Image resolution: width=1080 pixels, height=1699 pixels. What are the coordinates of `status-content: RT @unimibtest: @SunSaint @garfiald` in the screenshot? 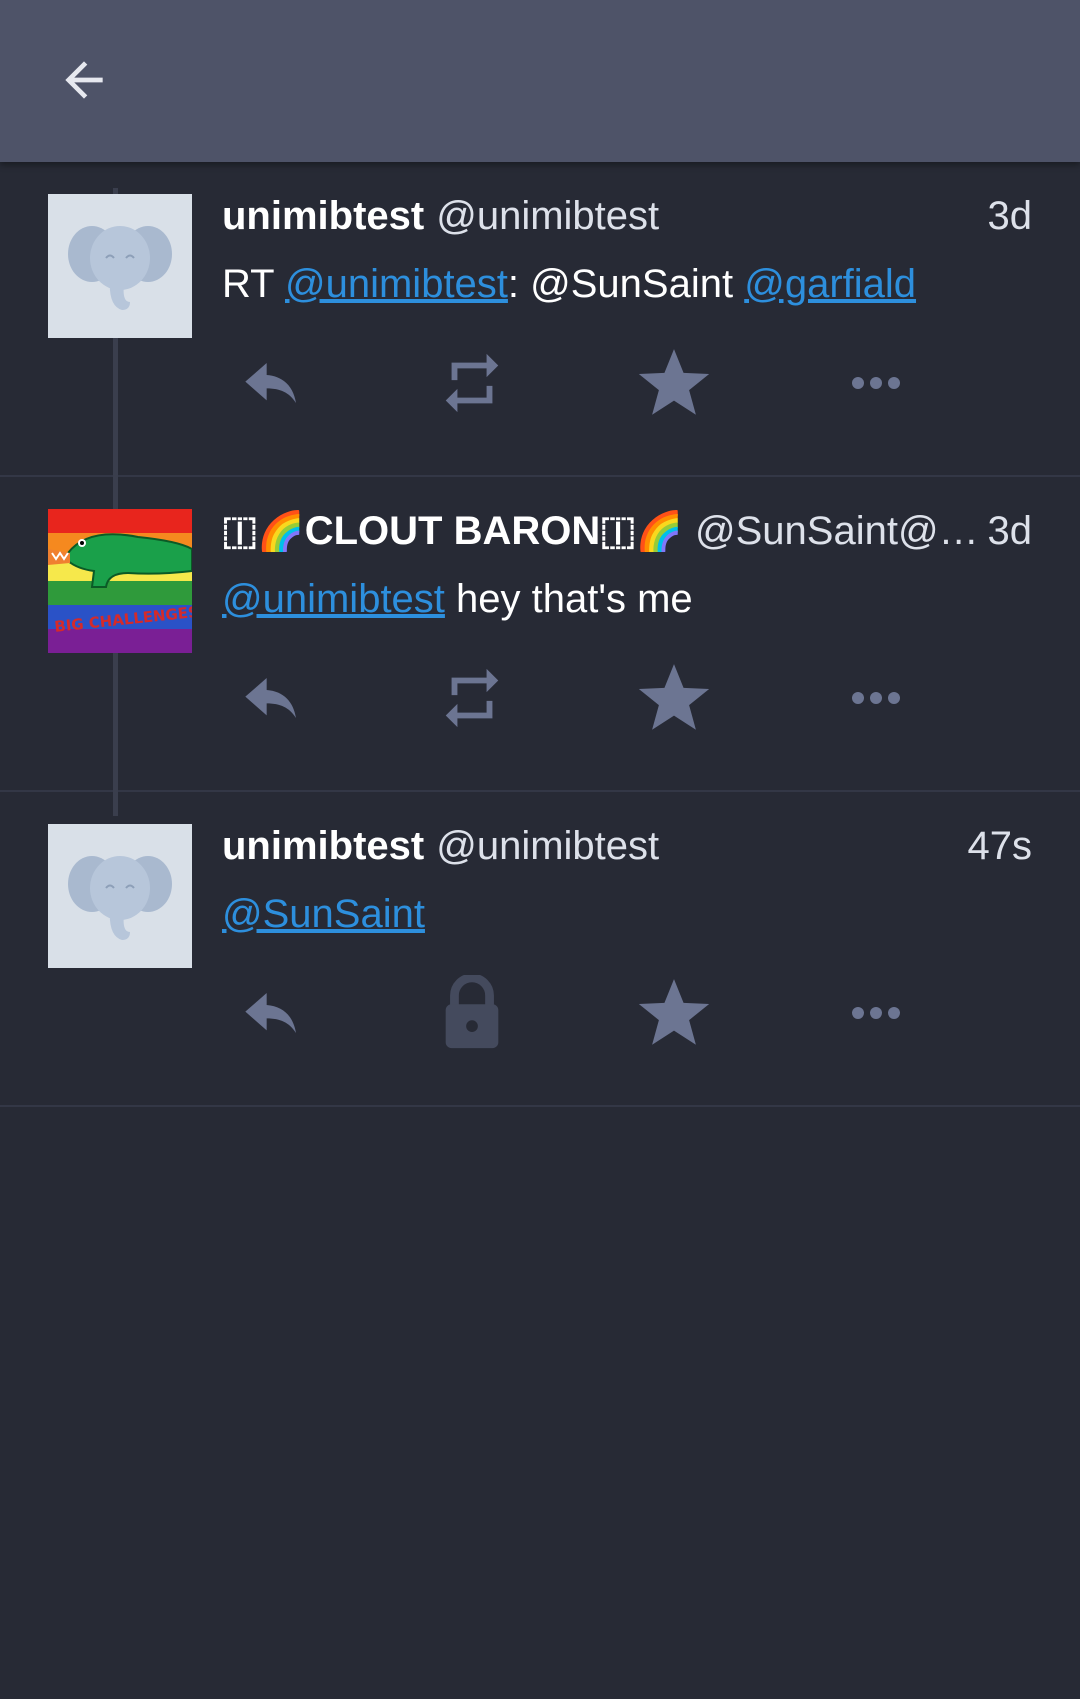 It's located at (627, 284).